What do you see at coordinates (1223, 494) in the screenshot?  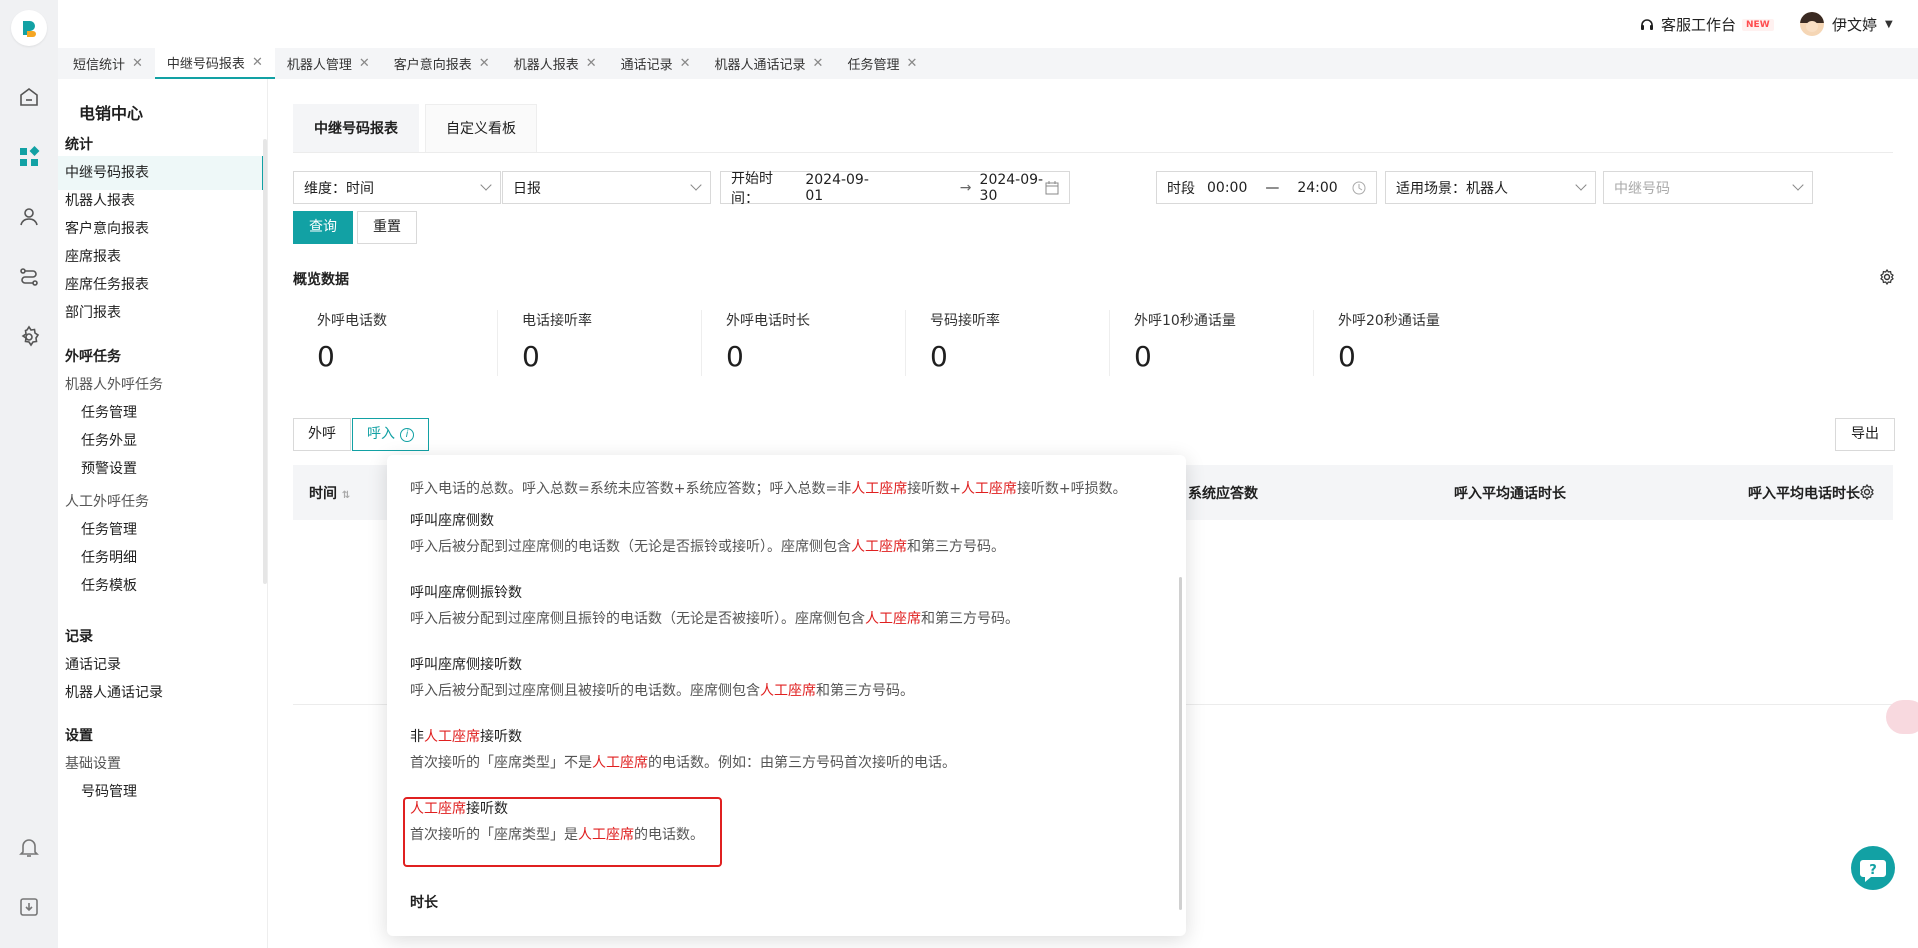 I see `header-system-answered: 系统应答数` at bounding box center [1223, 494].